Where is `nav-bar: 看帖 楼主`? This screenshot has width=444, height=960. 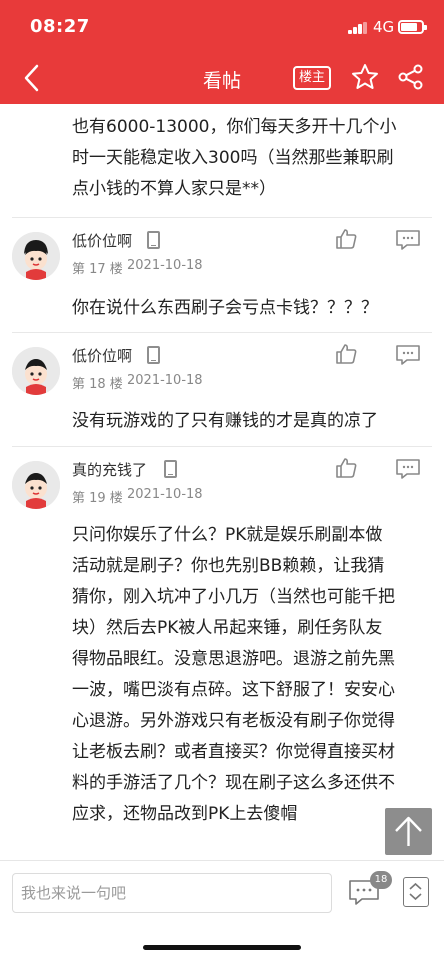 nav-bar: 看帖 楼主 is located at coordinates (222, 78).